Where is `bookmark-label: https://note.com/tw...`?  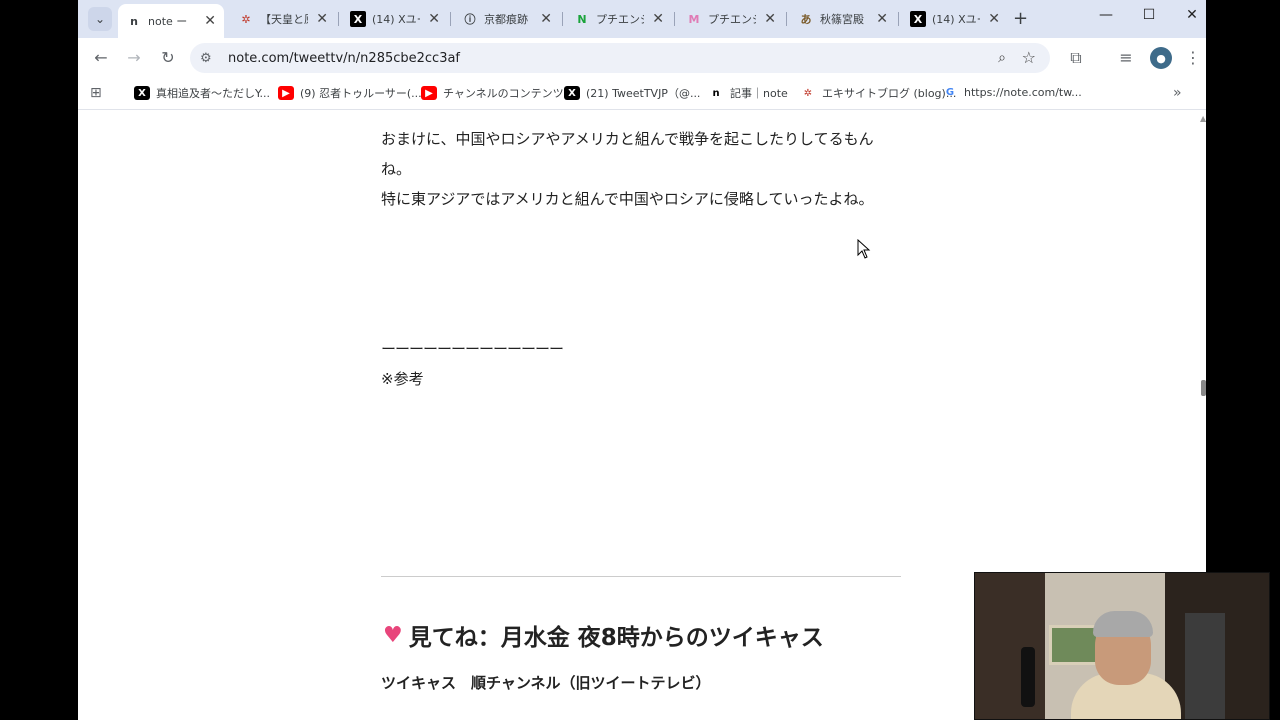
bookmark-label: https://note.com/tw... is located at coordinates (1023, 92).